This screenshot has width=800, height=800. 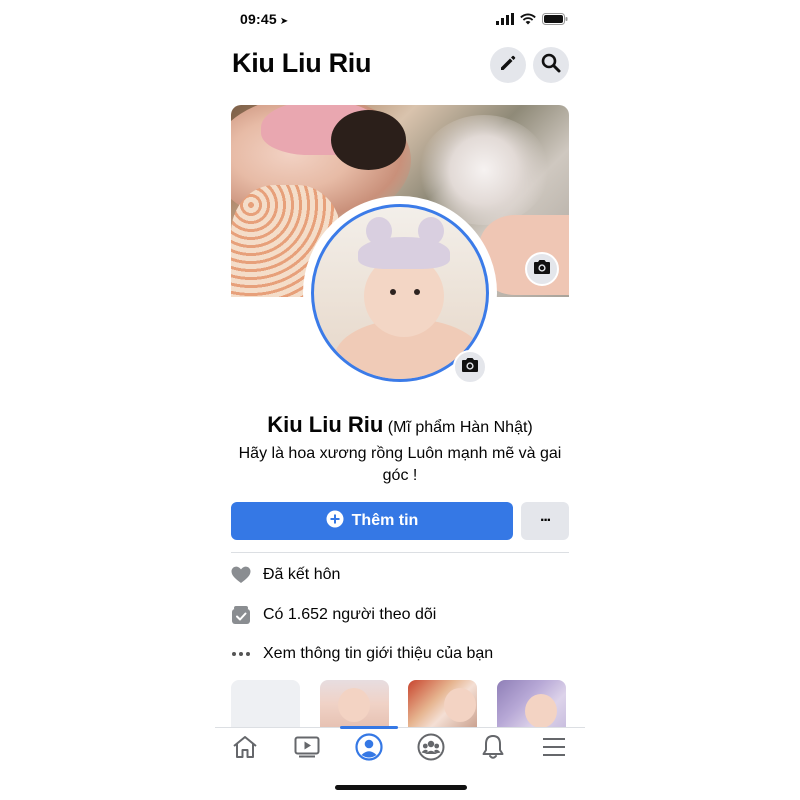 I want to click on nav-menu, so click(x=554, y=749).